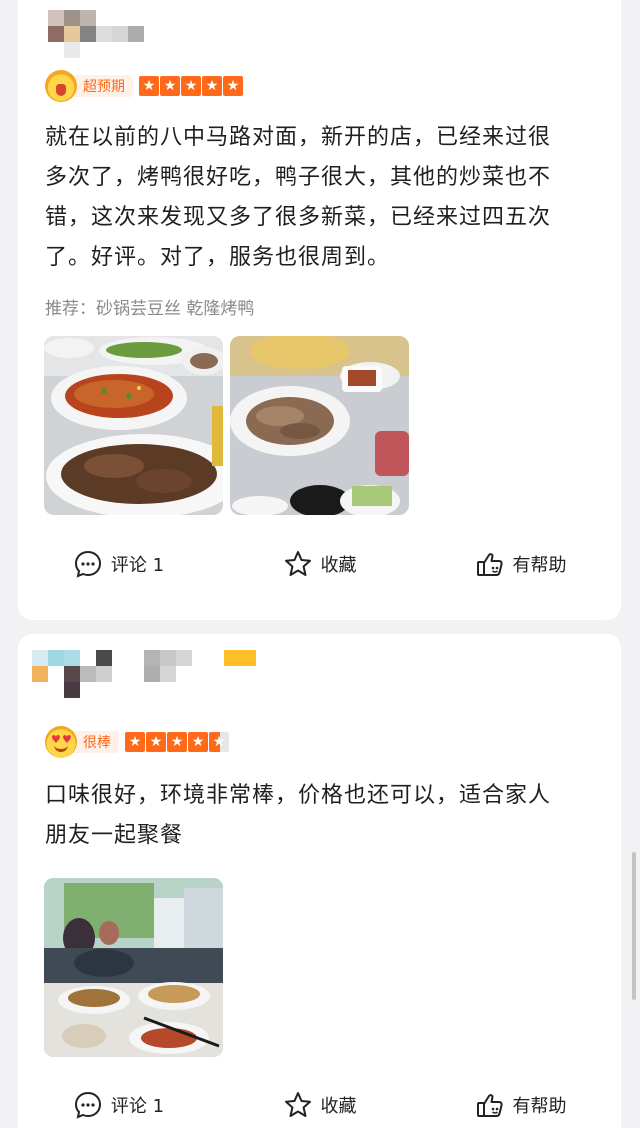  What do you see at coordinates (322, 816) in the screenshot?
I see `review-text: 口味很好，环境非常棒，价格也还可以，适合家人 朋友一起聚餐` at bounding box center [322, 816].